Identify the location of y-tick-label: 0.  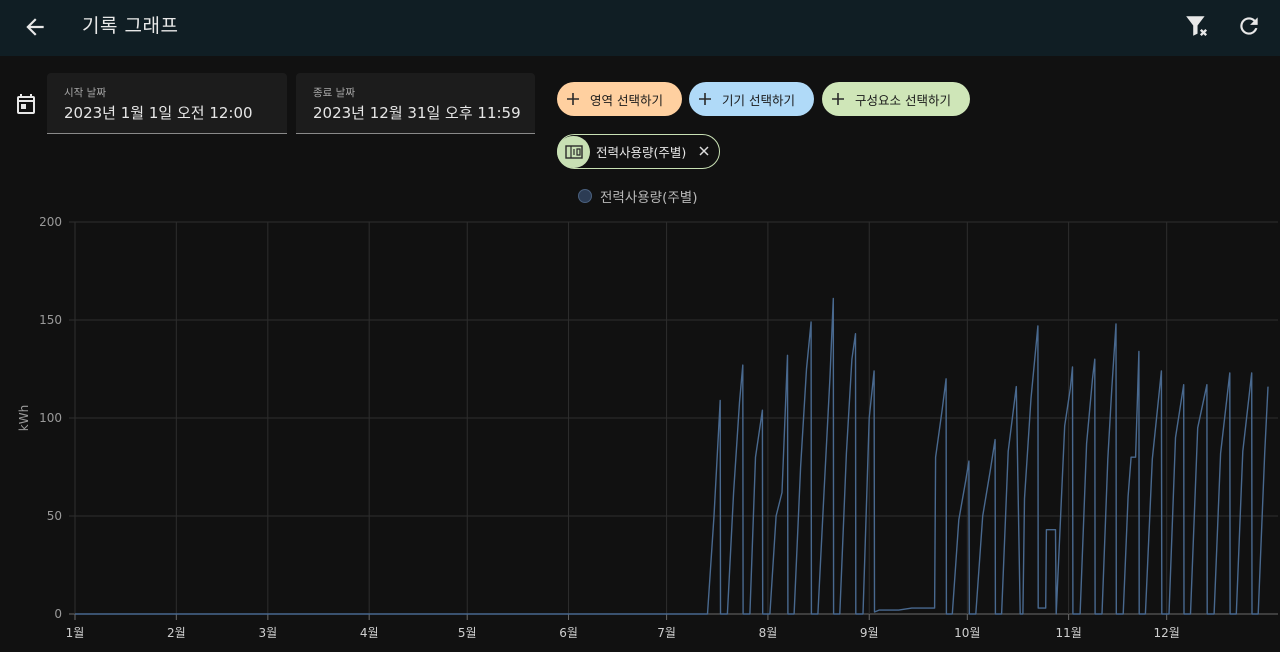
(58, 614).